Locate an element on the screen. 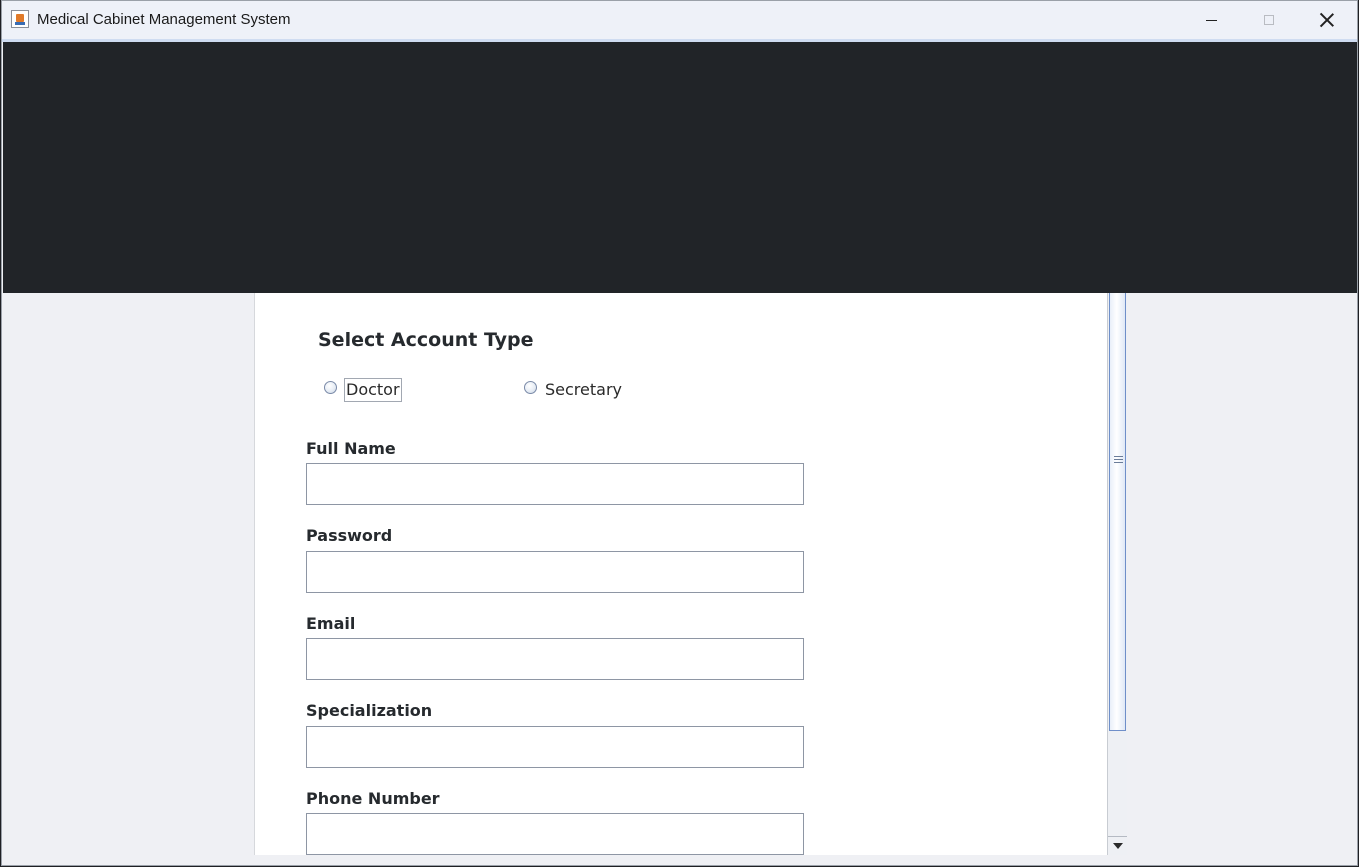 Image resolution: width=1359 pixels, height=867 pixels. scroll-grip-icon is located at coordinates (1118, 459).